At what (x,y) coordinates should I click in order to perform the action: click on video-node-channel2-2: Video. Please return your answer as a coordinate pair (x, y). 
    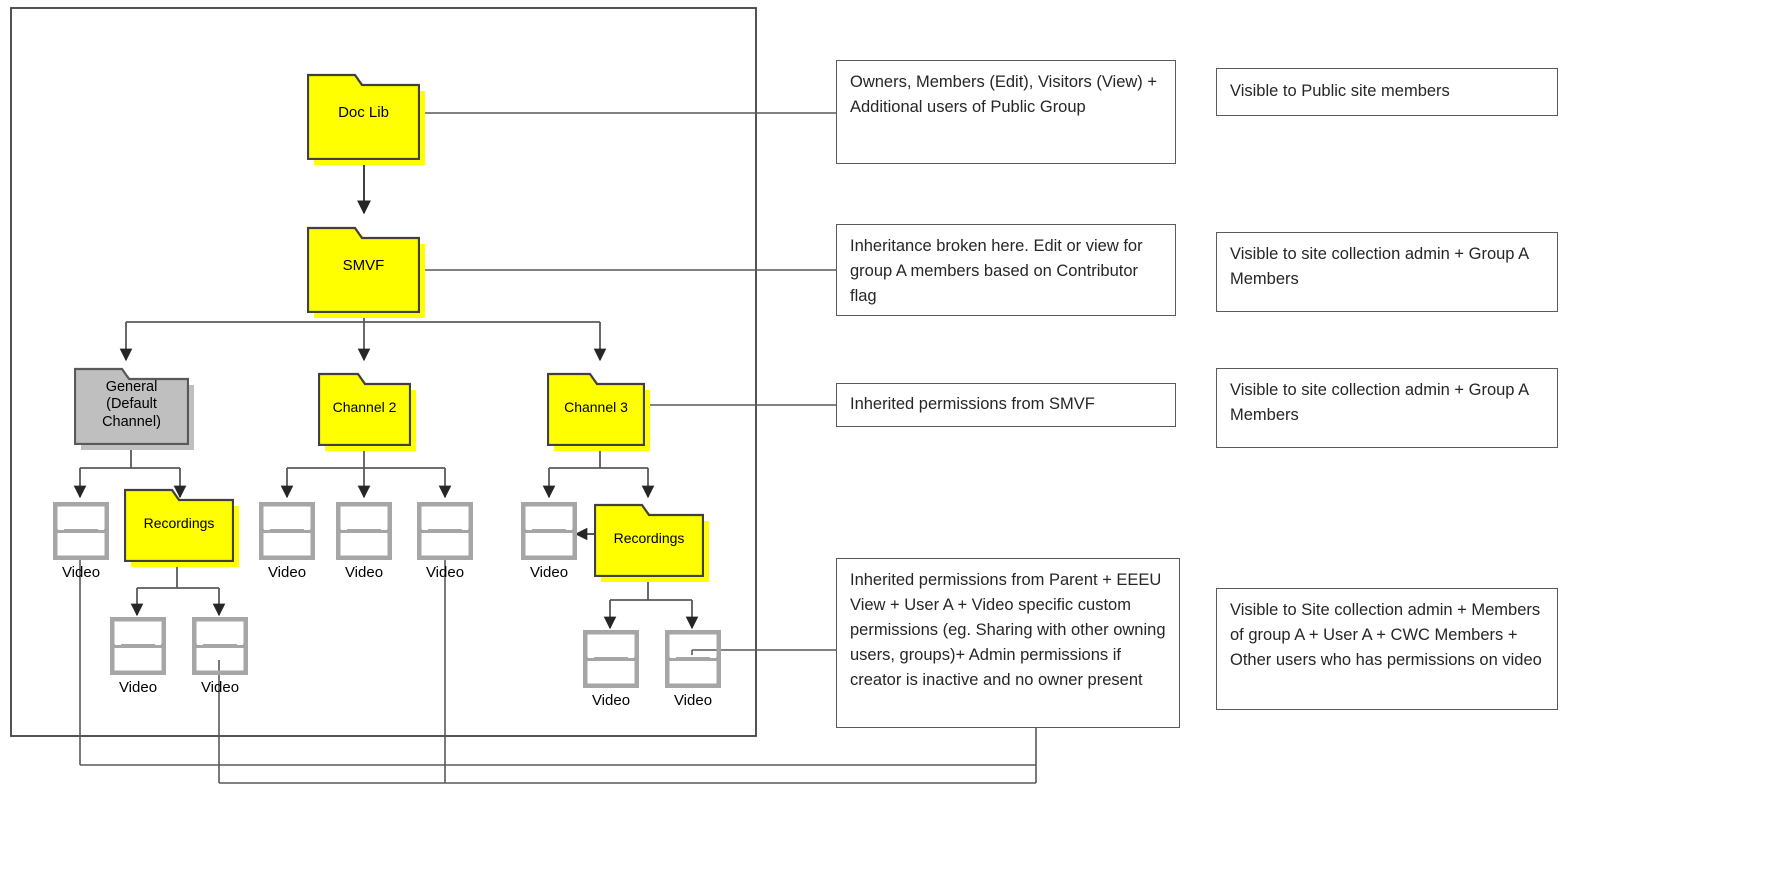
    Looking at the image, I should click on (364, 541).